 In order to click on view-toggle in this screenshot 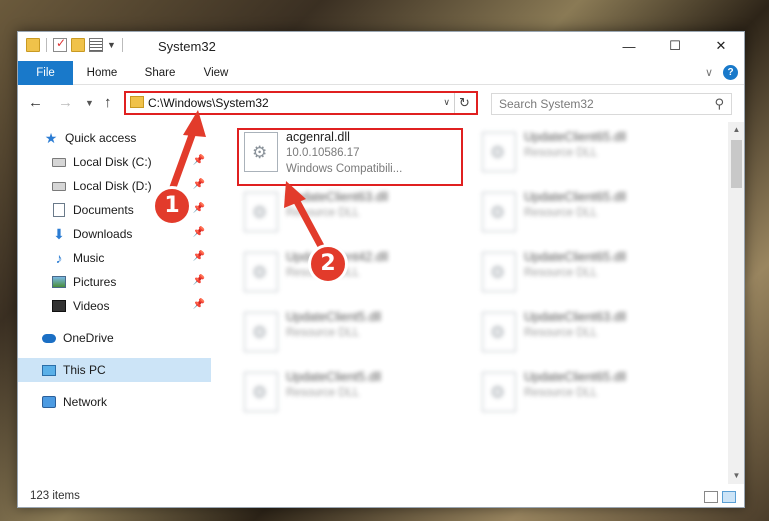, I will do `click(720, 497)`.